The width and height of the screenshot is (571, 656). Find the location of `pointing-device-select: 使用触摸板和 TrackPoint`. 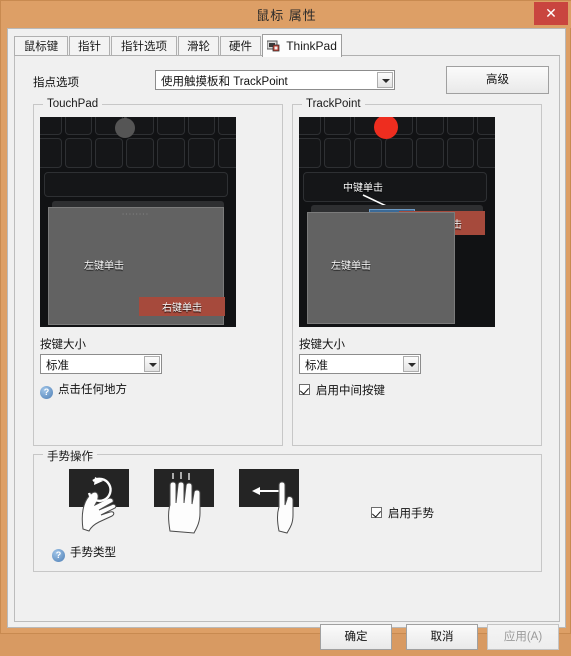

pointing-device-select: 使用触摸板和 TrackPoint is located at coordinates (275, 80).